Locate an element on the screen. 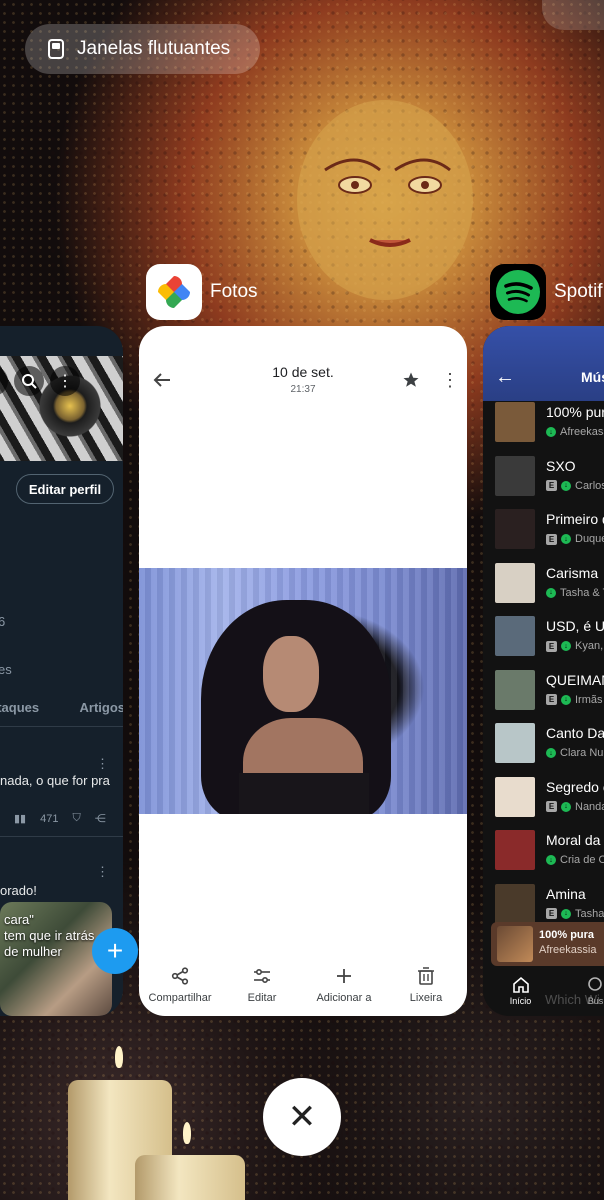 This screenshot has width=604, height=1200. track-meta: E ↓ Carlos is located at coordinates (575, 486).